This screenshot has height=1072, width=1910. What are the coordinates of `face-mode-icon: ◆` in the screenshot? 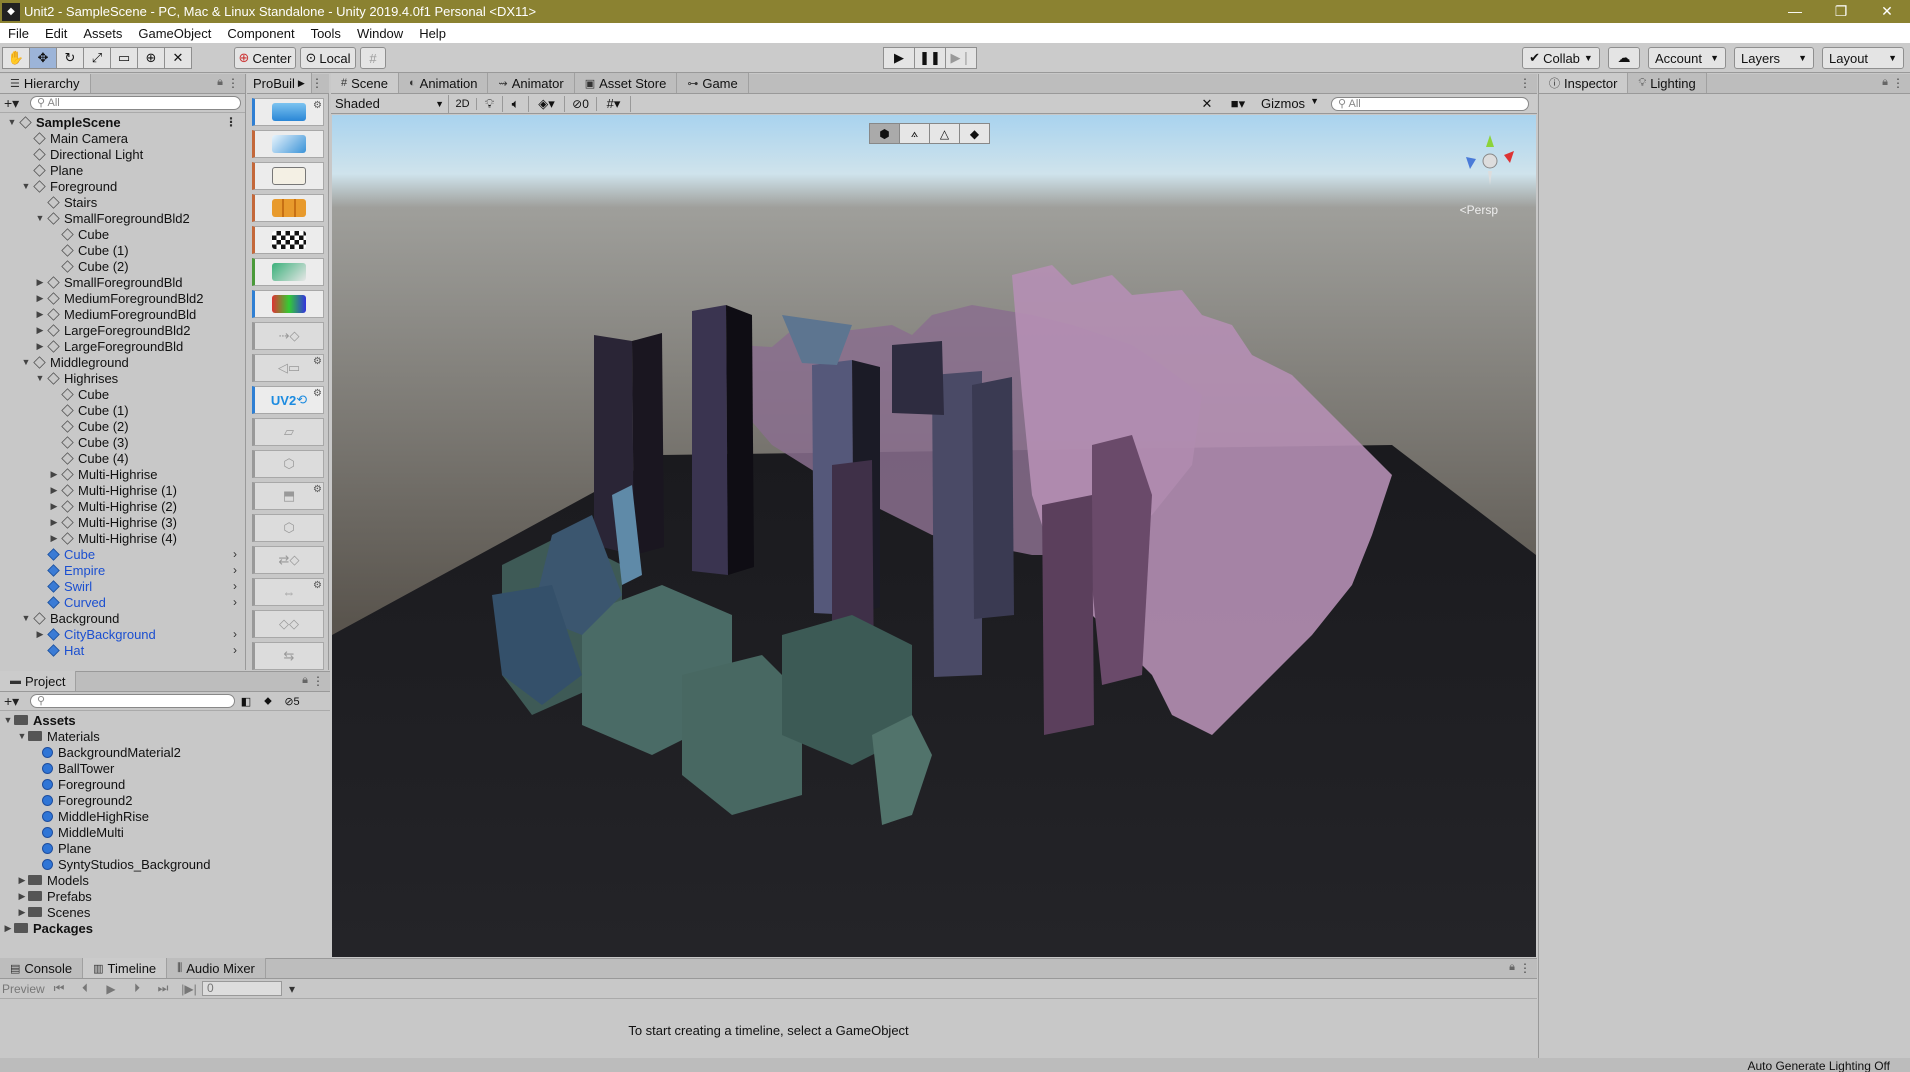 It's located at (974, 133).